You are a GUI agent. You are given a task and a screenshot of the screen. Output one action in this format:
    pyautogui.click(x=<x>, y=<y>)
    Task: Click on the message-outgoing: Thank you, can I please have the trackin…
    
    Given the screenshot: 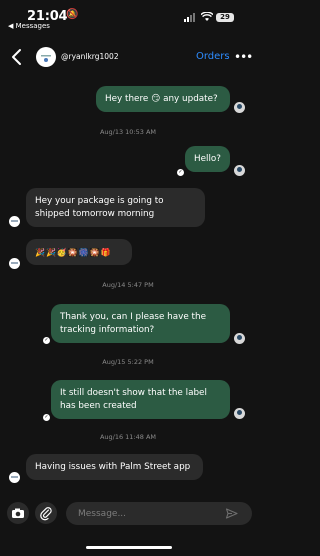 What is the action you would take?
    pyautogui.click(x=140, y=323)
    